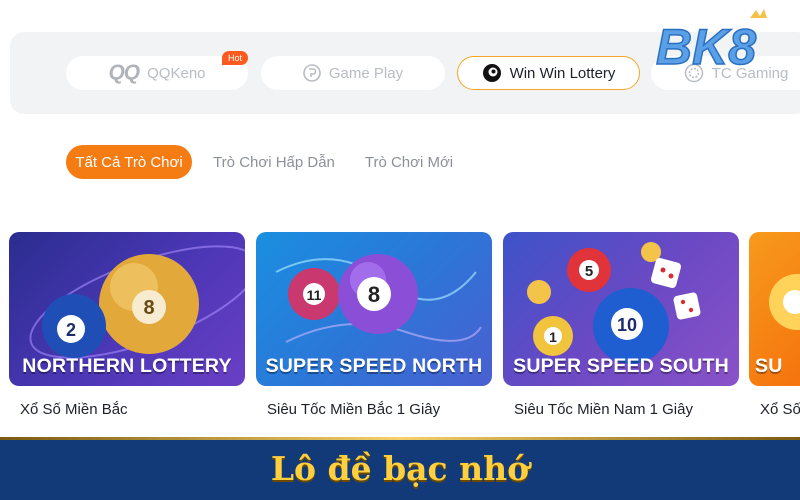 This screenshot has width=800, height=500. I want to click on card-banner-title: SUPER SPEED SOUTH, so click(621, 366).